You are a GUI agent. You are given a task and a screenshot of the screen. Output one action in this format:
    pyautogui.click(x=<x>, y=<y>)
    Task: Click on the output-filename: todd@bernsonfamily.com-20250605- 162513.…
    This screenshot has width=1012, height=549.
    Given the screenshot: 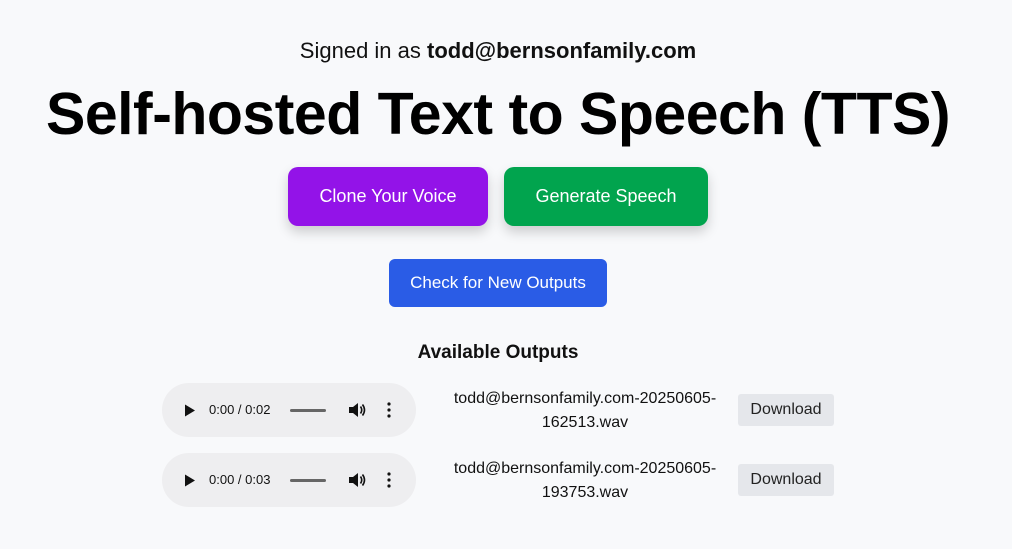 What is the action you would take?
    pyautogui.click(x=585, y=411)
    